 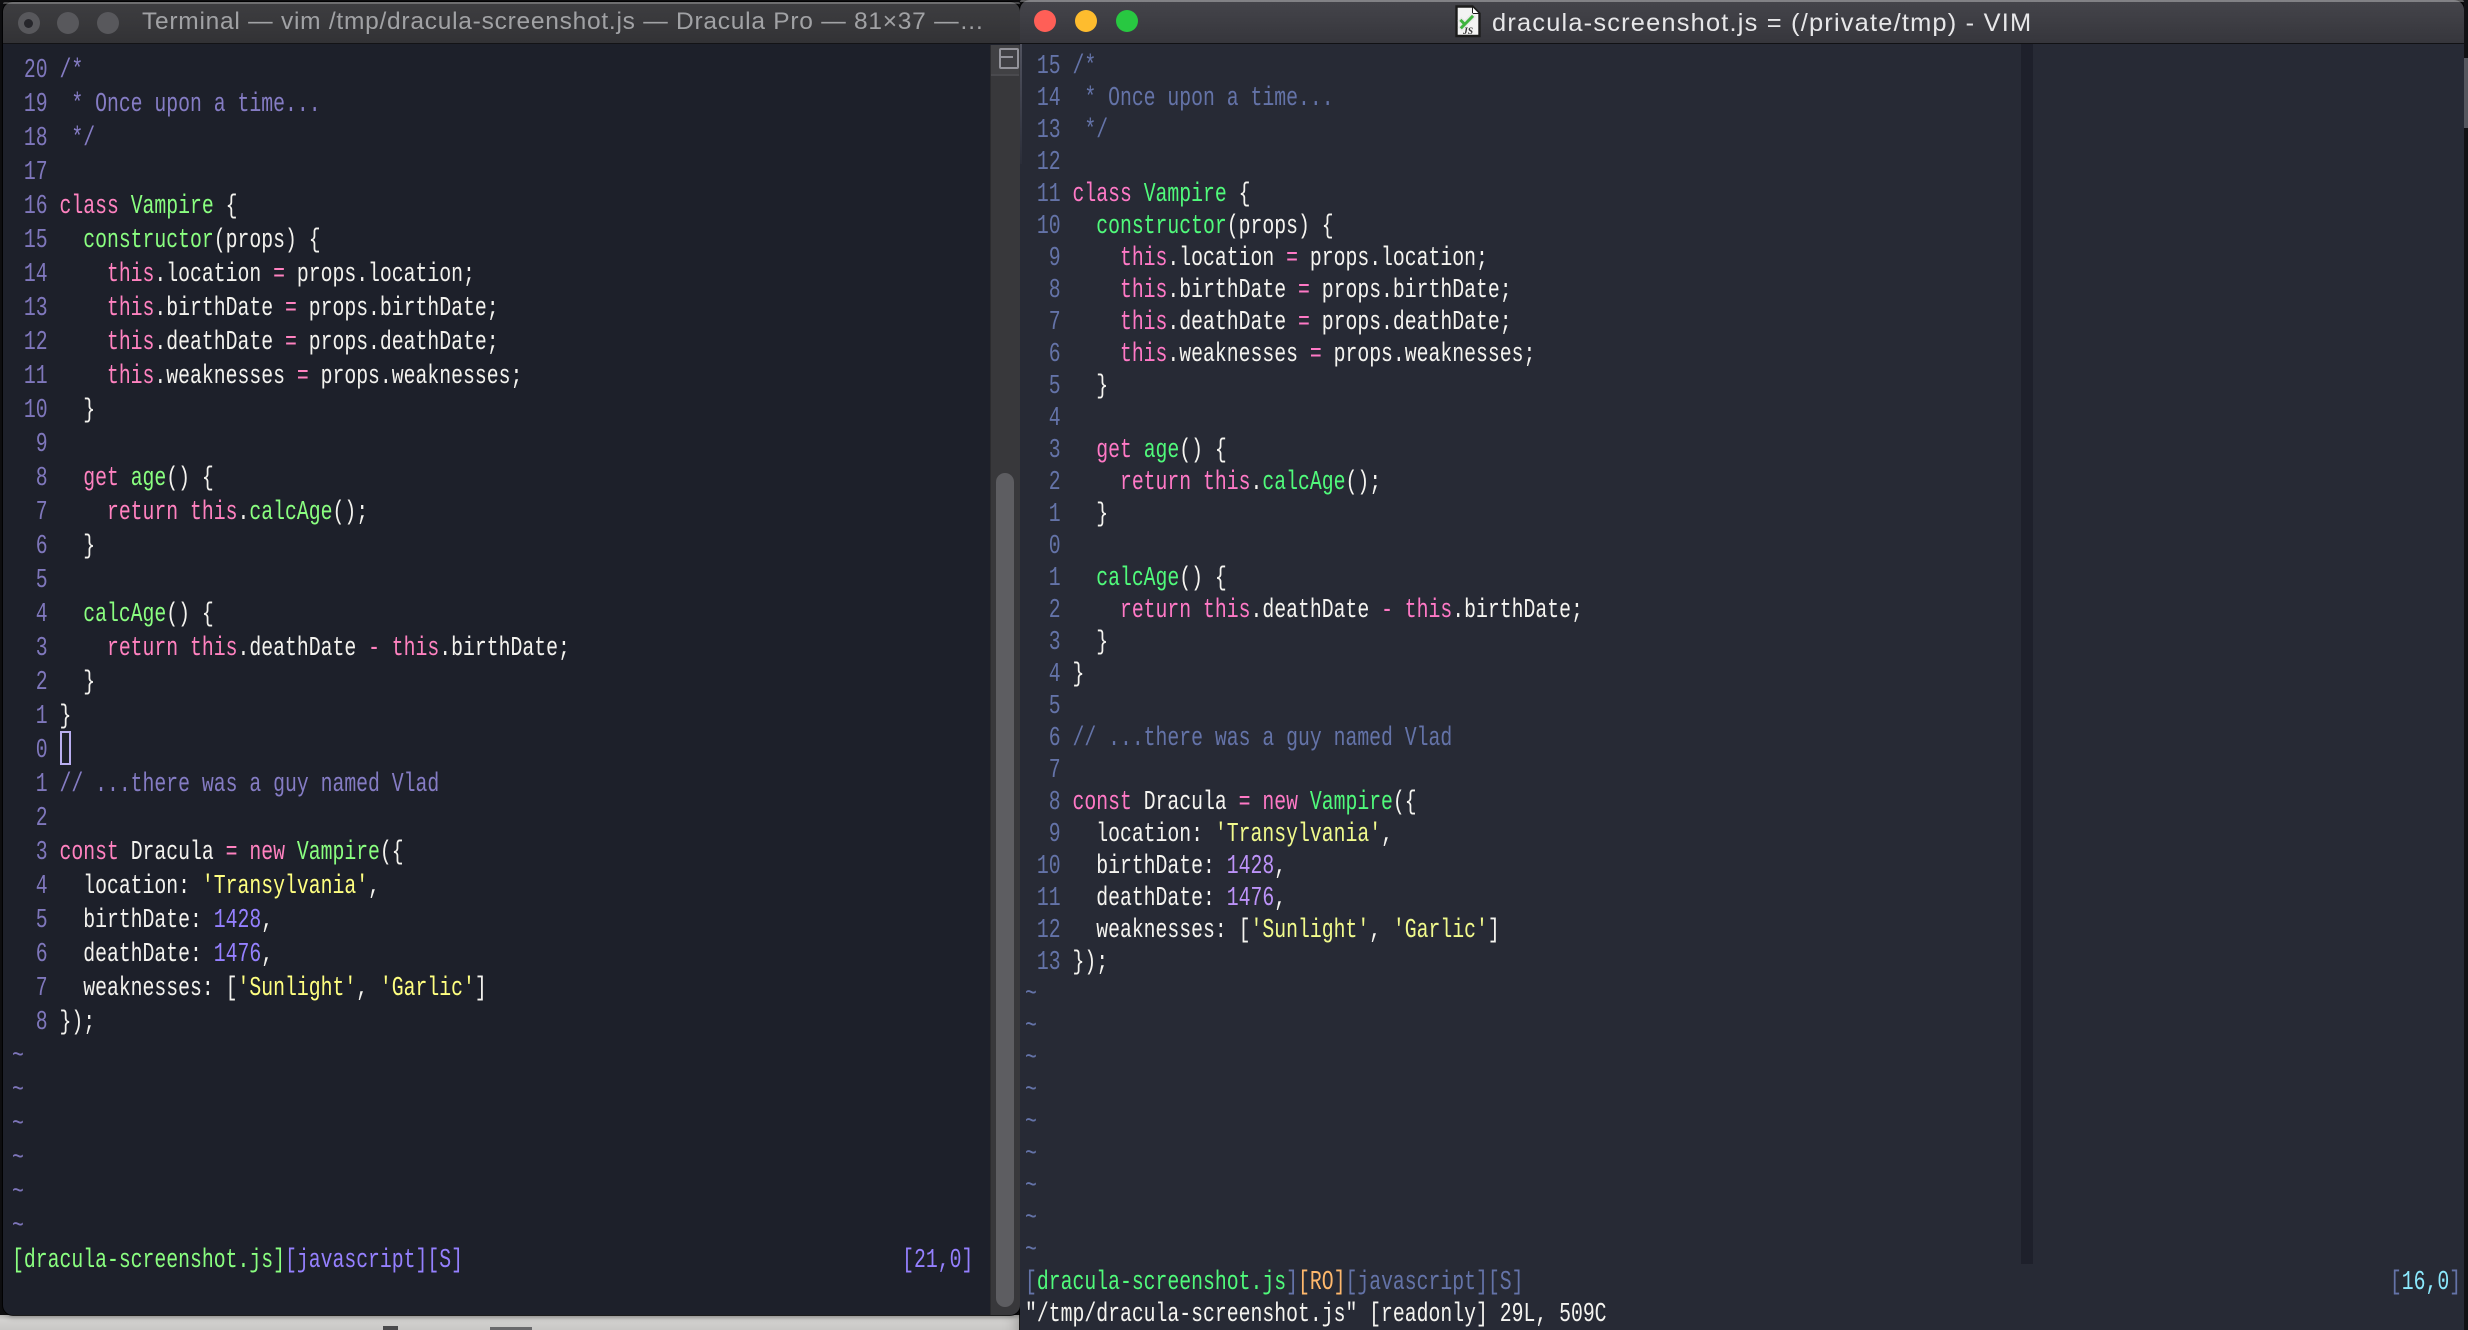 I want to click on svg-text: JS, so click(x=1467, y=32).